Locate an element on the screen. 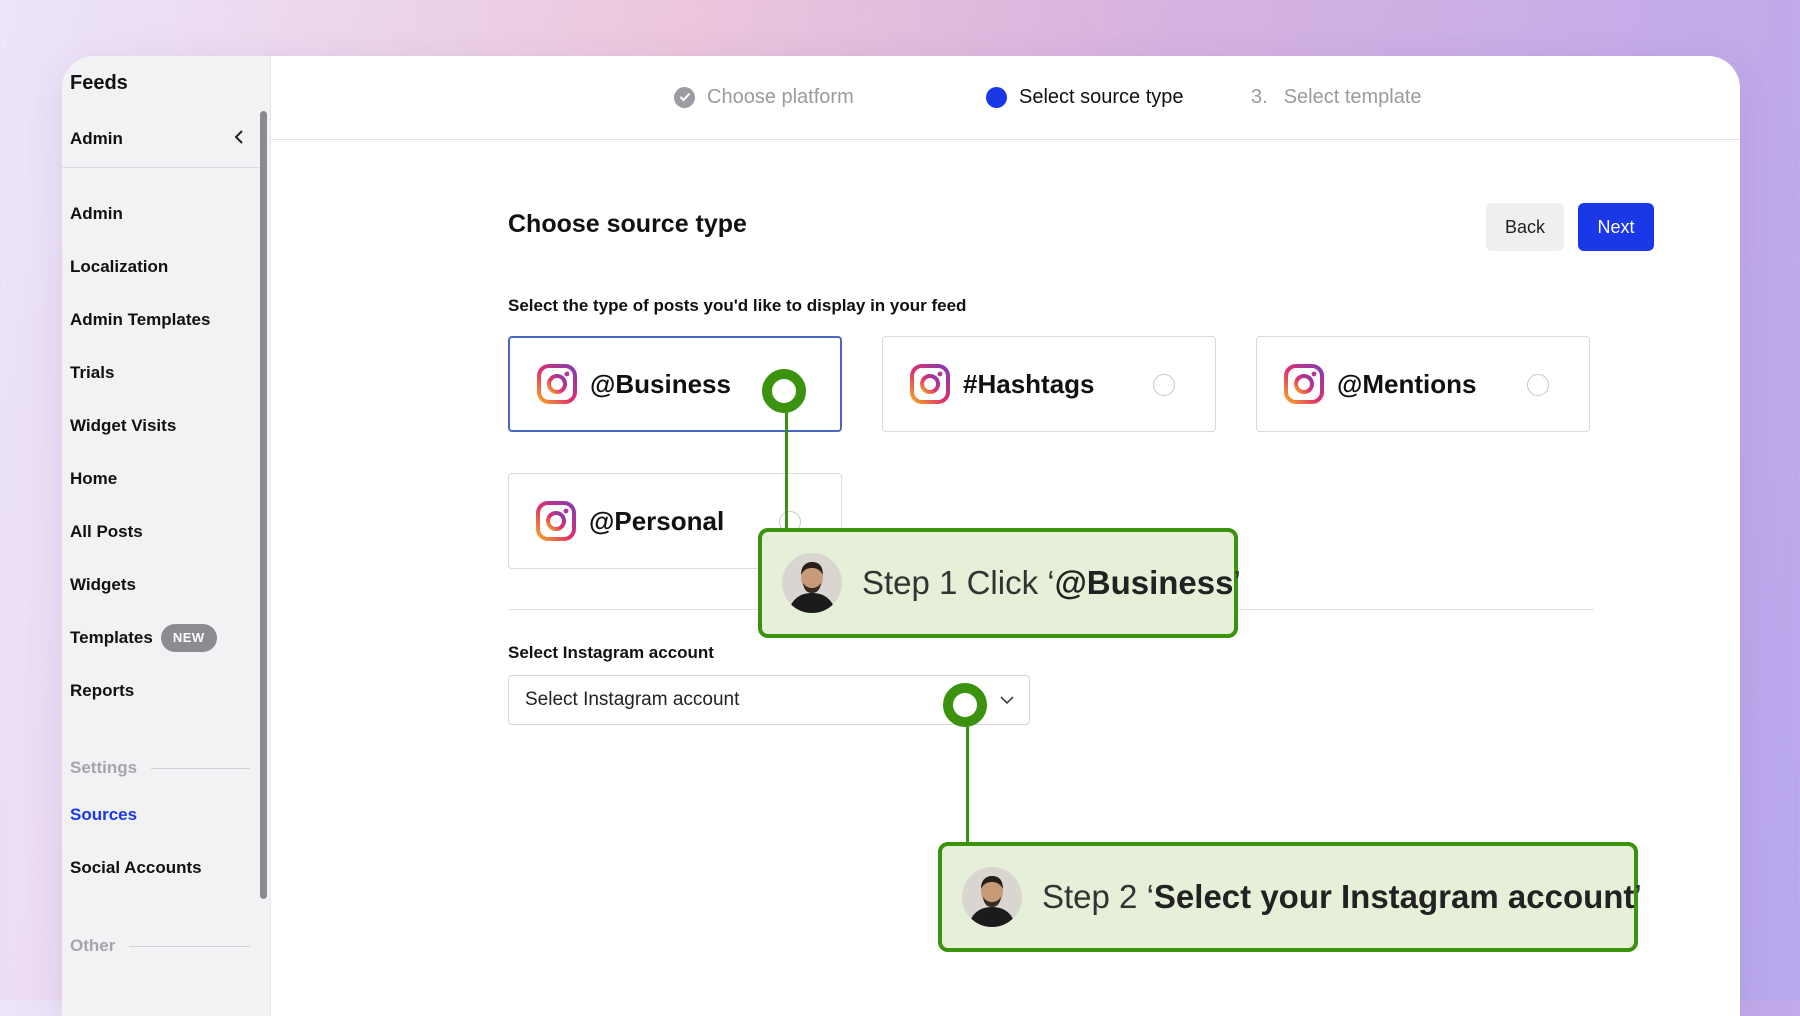  sidebar-item-all-posts: All Posts is located at coordinates (106, 532).